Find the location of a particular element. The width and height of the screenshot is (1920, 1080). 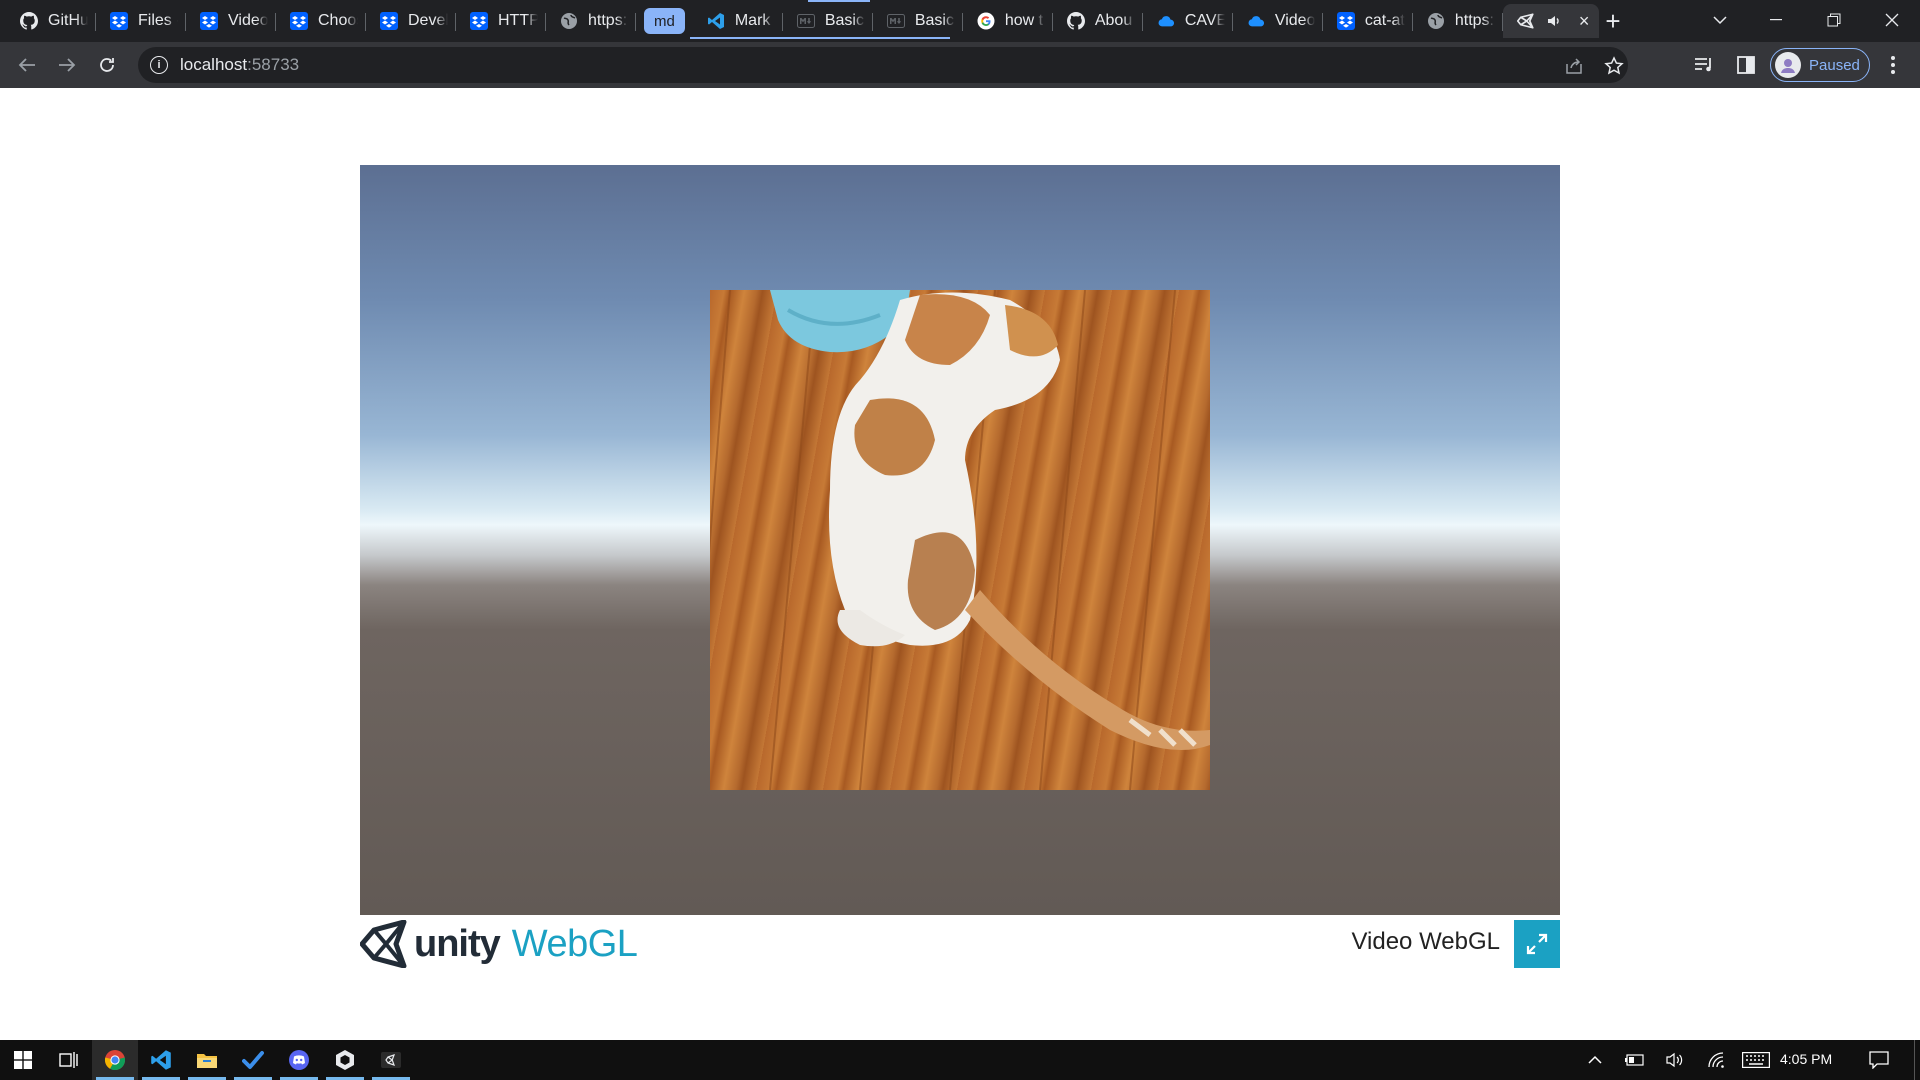

windows-start-icon is located at coordinates (23, 1060).